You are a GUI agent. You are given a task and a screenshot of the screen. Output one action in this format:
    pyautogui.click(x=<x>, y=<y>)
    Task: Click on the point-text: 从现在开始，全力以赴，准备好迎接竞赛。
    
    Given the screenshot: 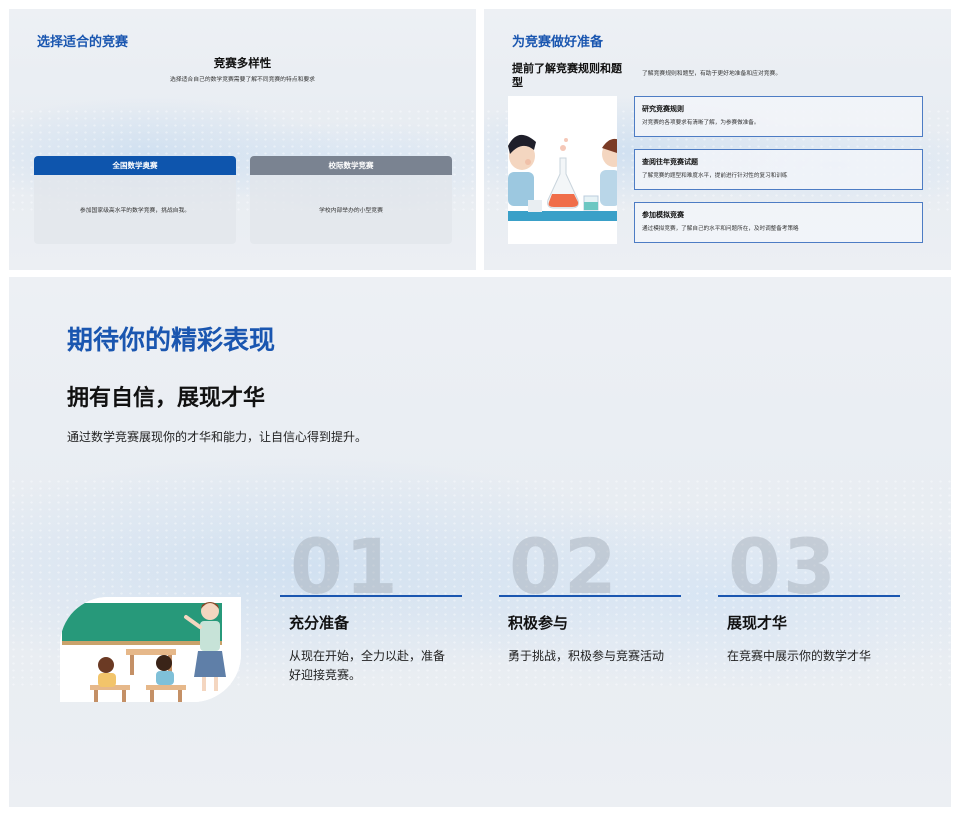 What is the action you would take?
    pyautogui.click(x=367, y=665)
    